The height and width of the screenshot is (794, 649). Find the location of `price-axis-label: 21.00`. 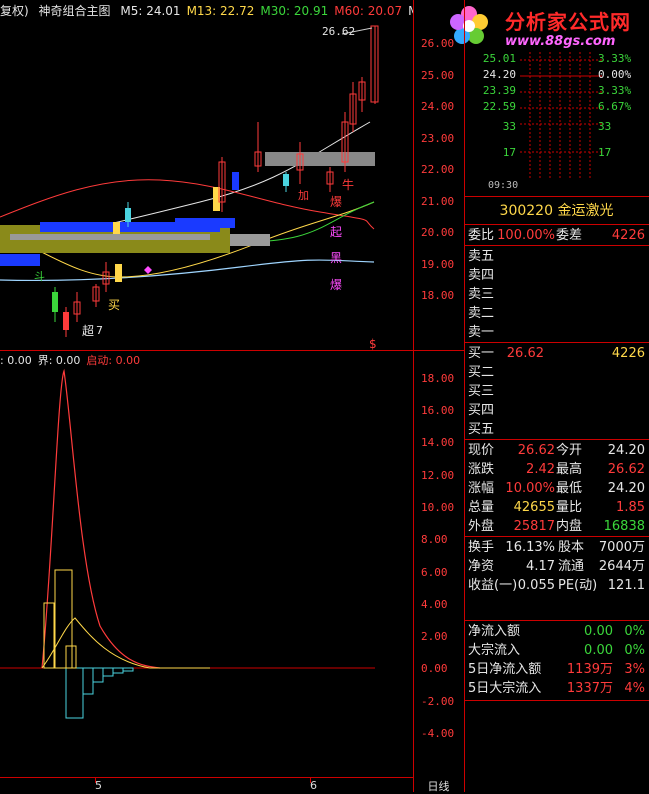

price-axis-label: 21.00 is located at coordinates (438, 201).